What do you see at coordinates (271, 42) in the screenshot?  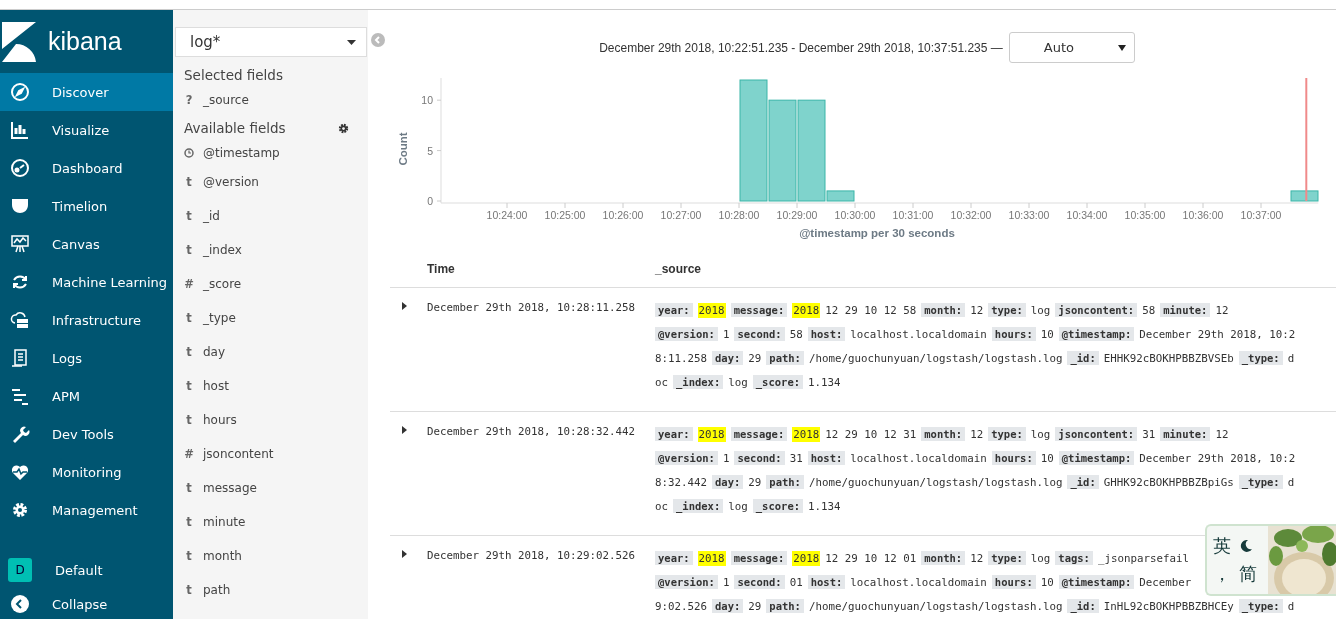 I see `index-pattern-dropdown: log*` at bounding box center [271, 42].